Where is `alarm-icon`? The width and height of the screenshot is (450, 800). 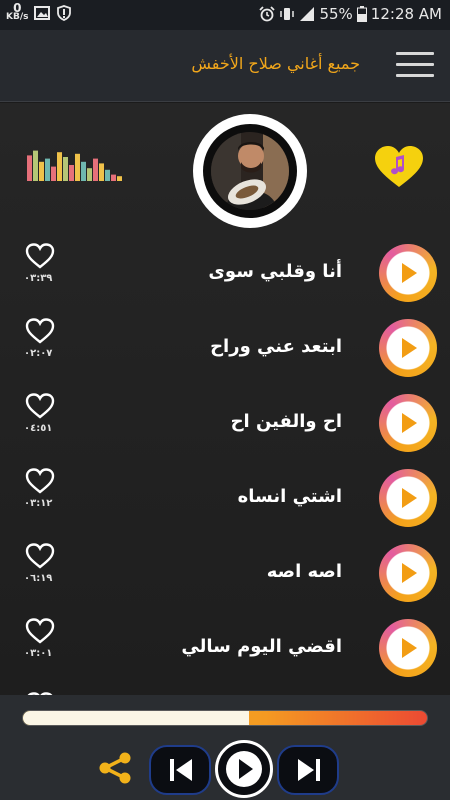
alarm-icon is located at coordinates (267, 14).